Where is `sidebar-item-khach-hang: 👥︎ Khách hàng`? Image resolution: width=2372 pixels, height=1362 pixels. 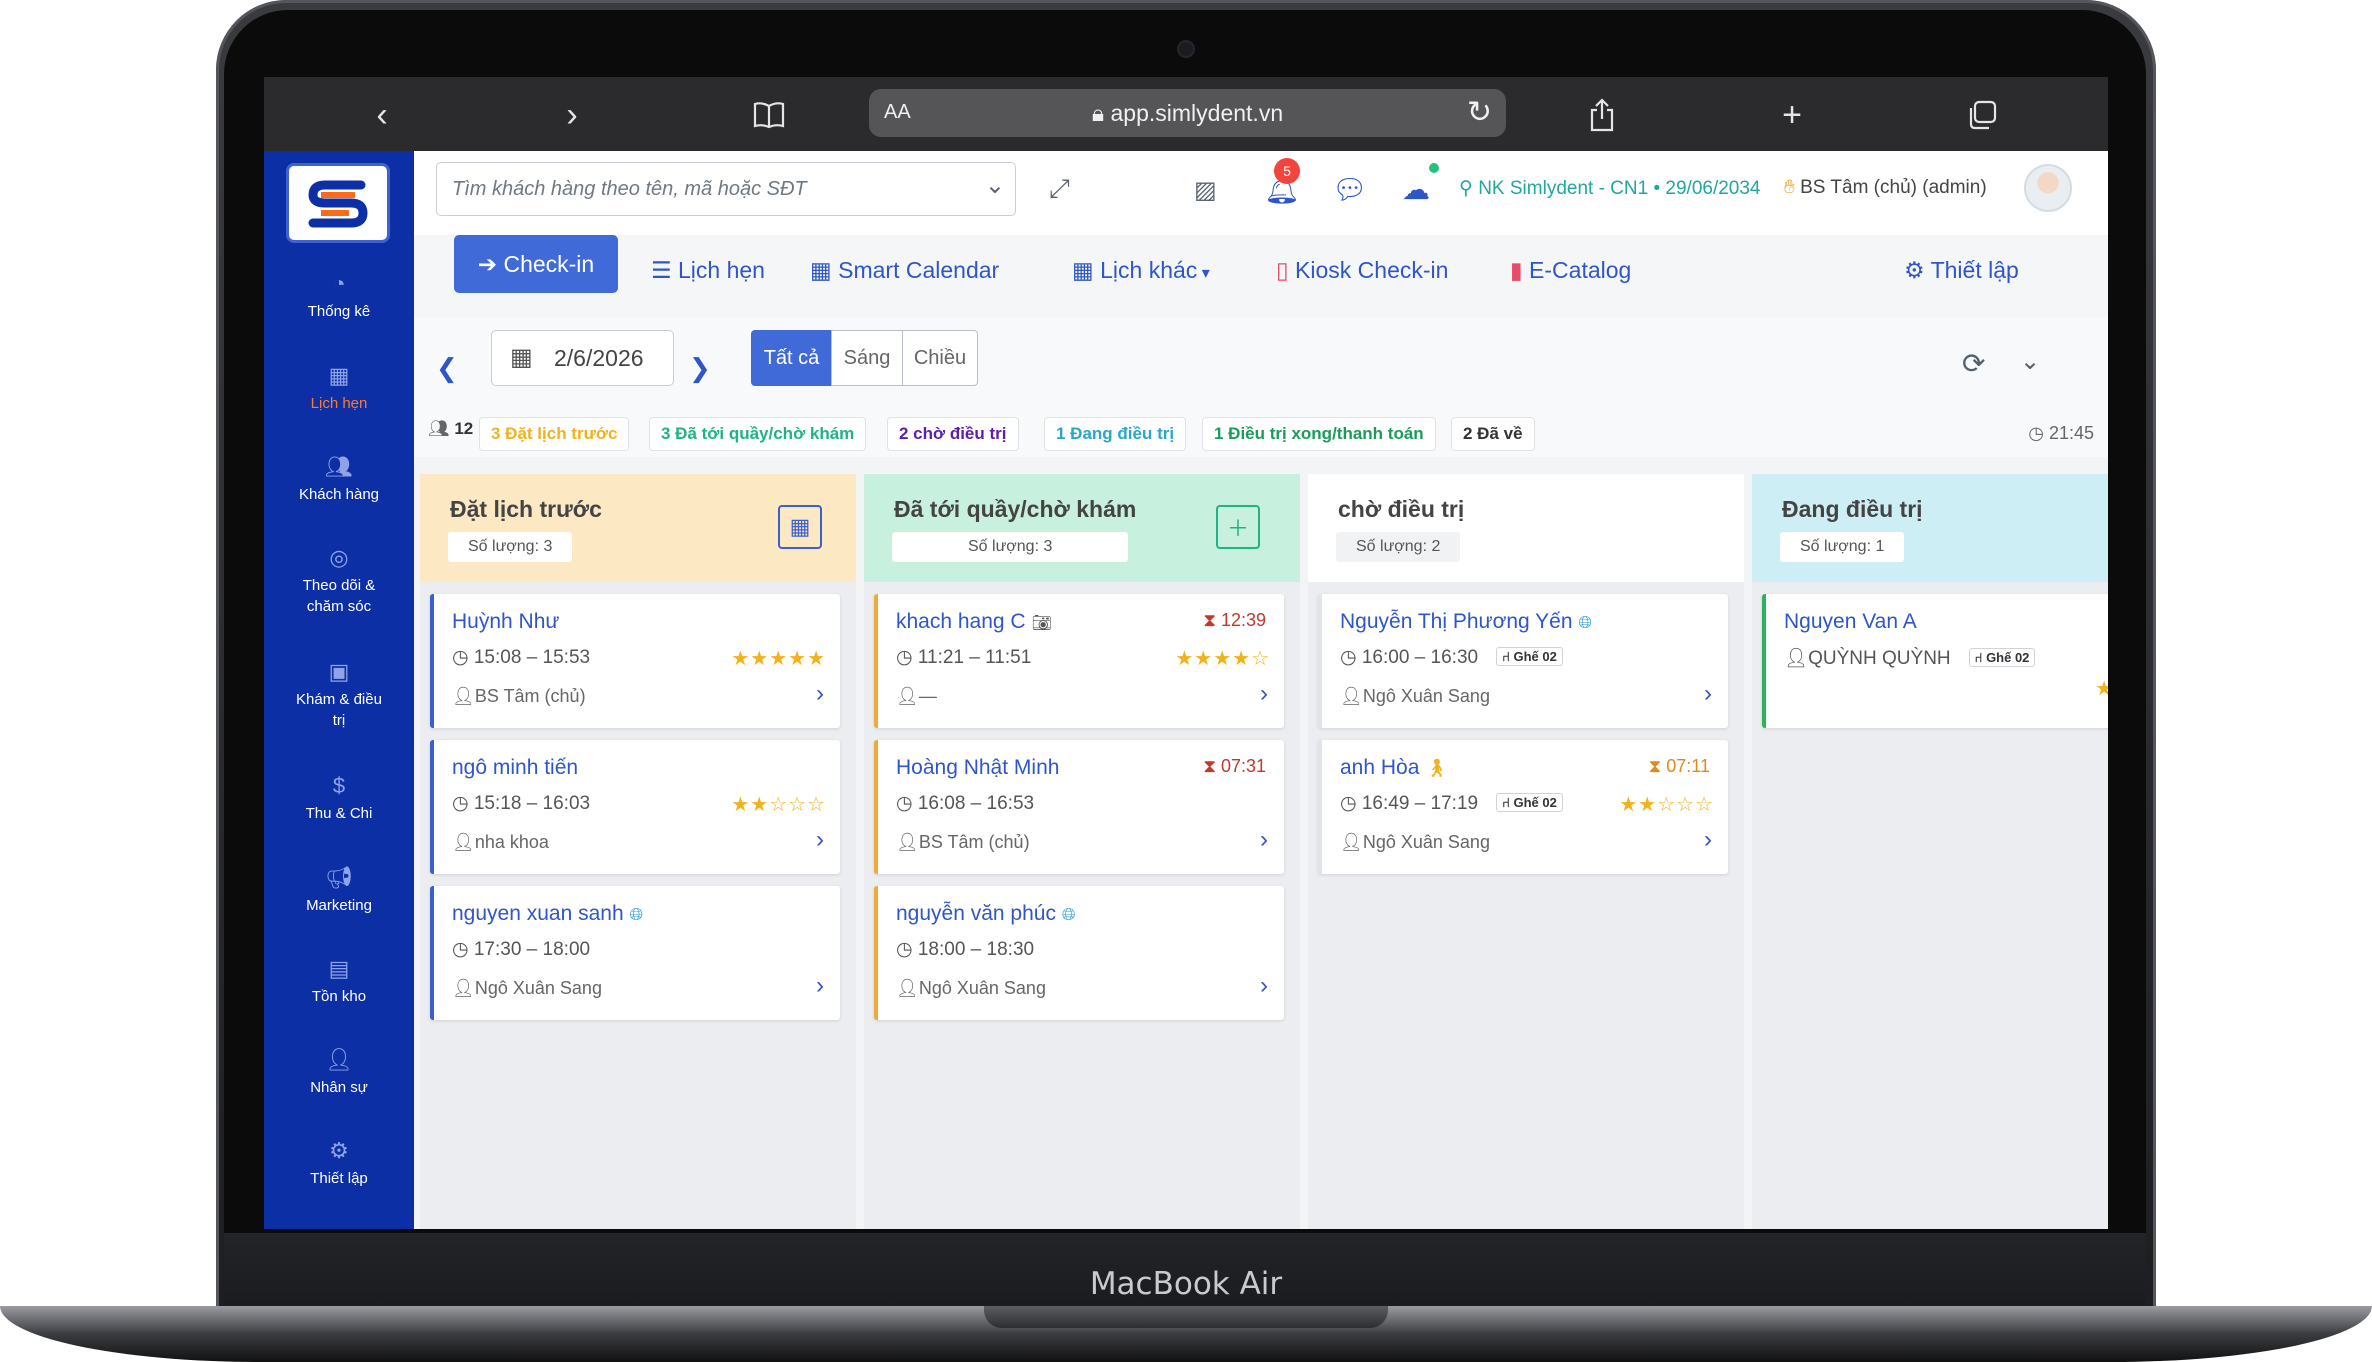
sidebar-item-khach-hang: 👥︎ Khách hàng is located at coordinates (339, 479).